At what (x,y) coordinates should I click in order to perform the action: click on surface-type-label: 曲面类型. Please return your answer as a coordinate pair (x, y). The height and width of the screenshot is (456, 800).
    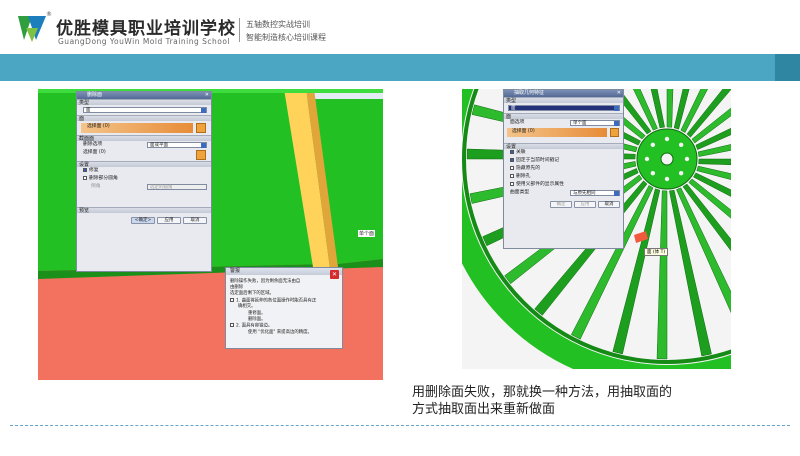
    Looking at the image, I should click on (520, 192).